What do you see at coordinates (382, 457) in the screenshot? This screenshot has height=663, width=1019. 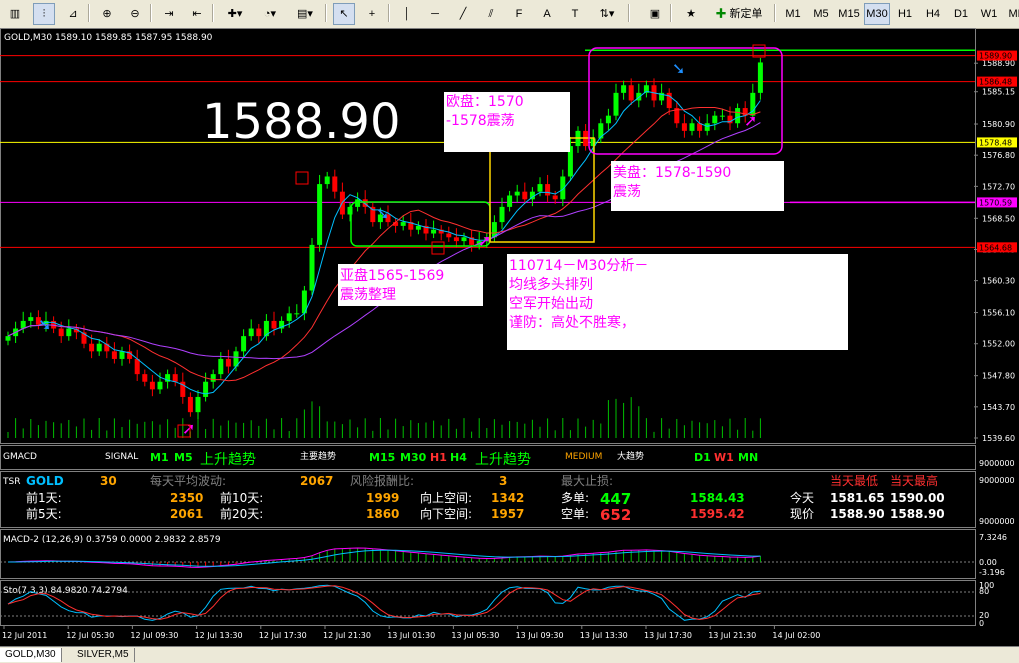 I see `svg-text: M15` at bounding box center [382, 457].